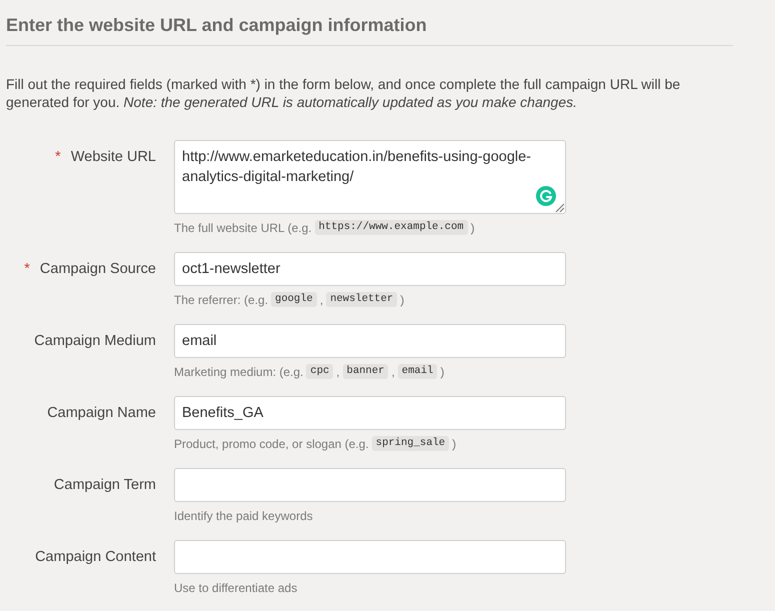  I want to click on field-label: Campaign Name, so click(101, 413).